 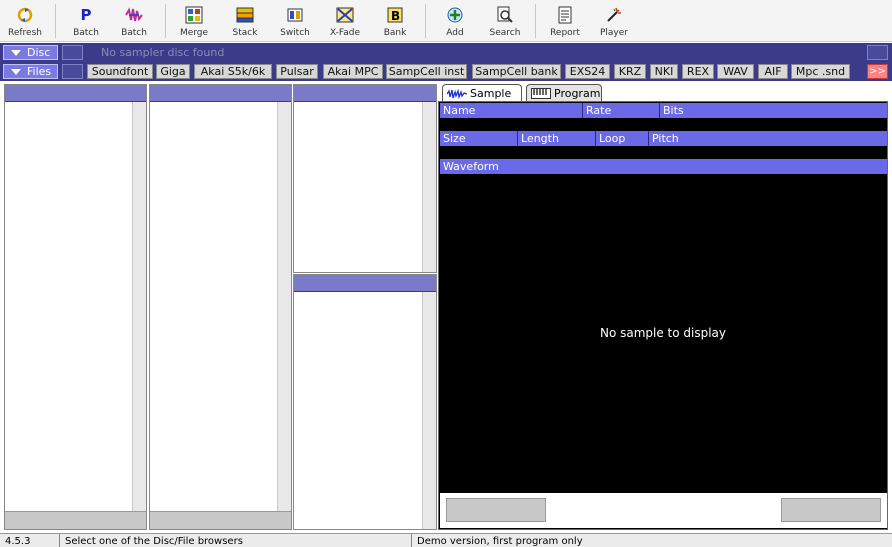 What do you see at coordinates (673, 110) in the screenshot?
I see `bits-header: Bits` at bounding box center [673, 110].